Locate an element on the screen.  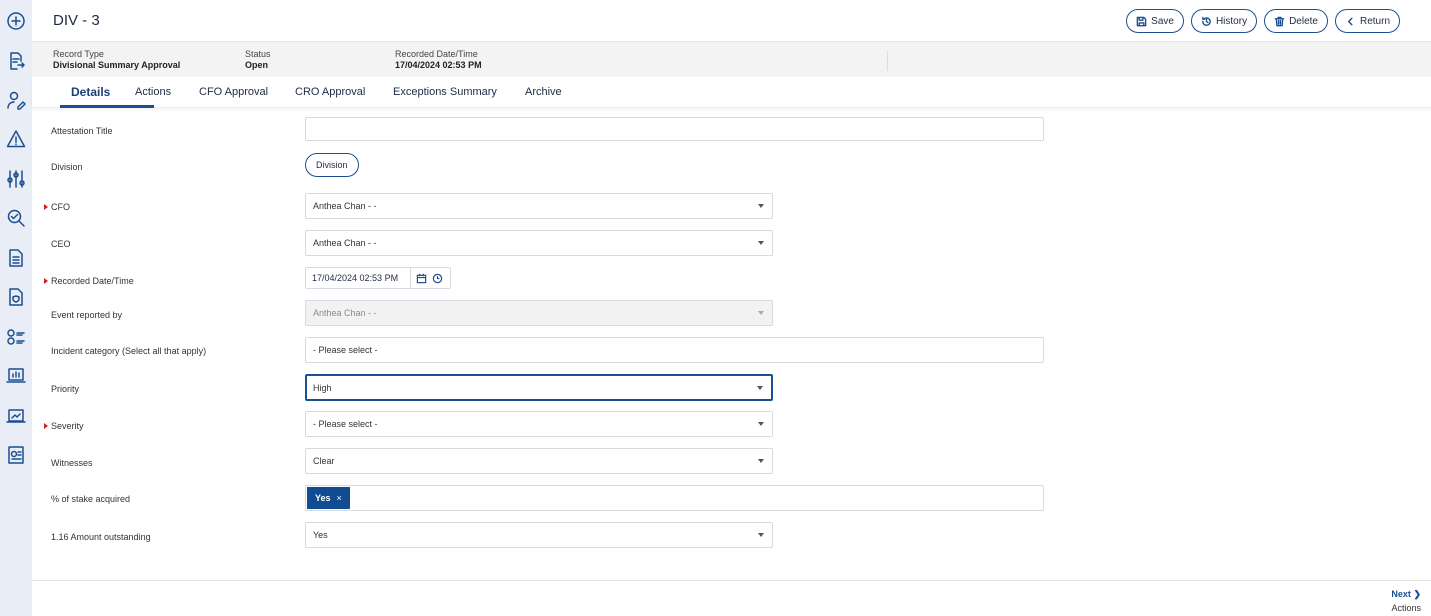
record-type-value: Divisional Summary Approval is located at coordinates (117, 65).